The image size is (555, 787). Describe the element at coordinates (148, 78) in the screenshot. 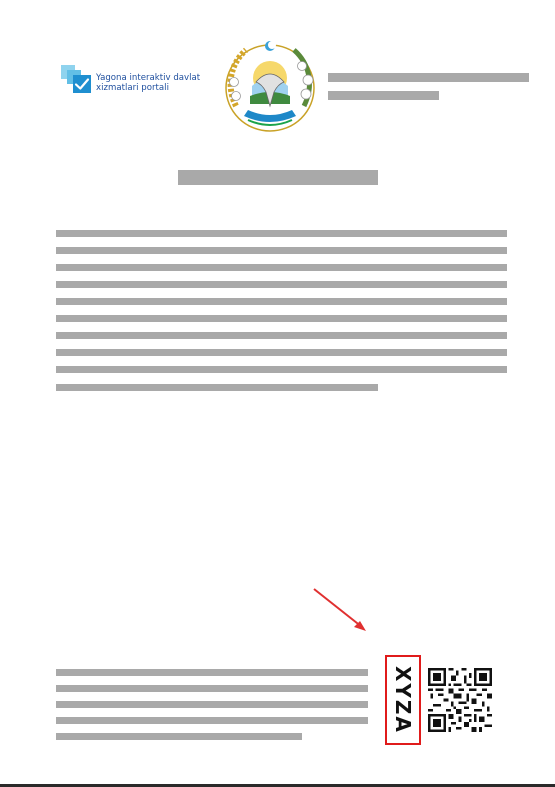

I see `portal-logo-line1: Yagona interaktiv davlat` at that location.